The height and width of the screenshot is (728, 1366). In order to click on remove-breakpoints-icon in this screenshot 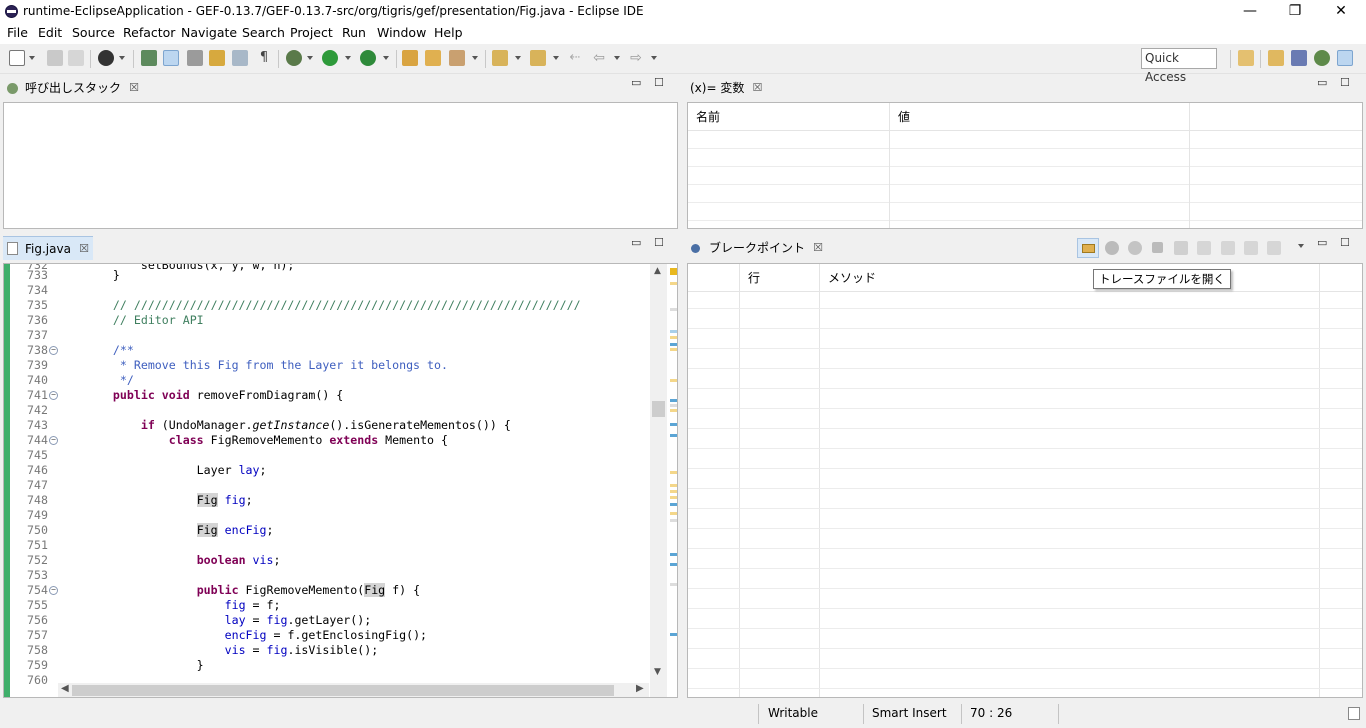, I will do `click(1112, 248)`.